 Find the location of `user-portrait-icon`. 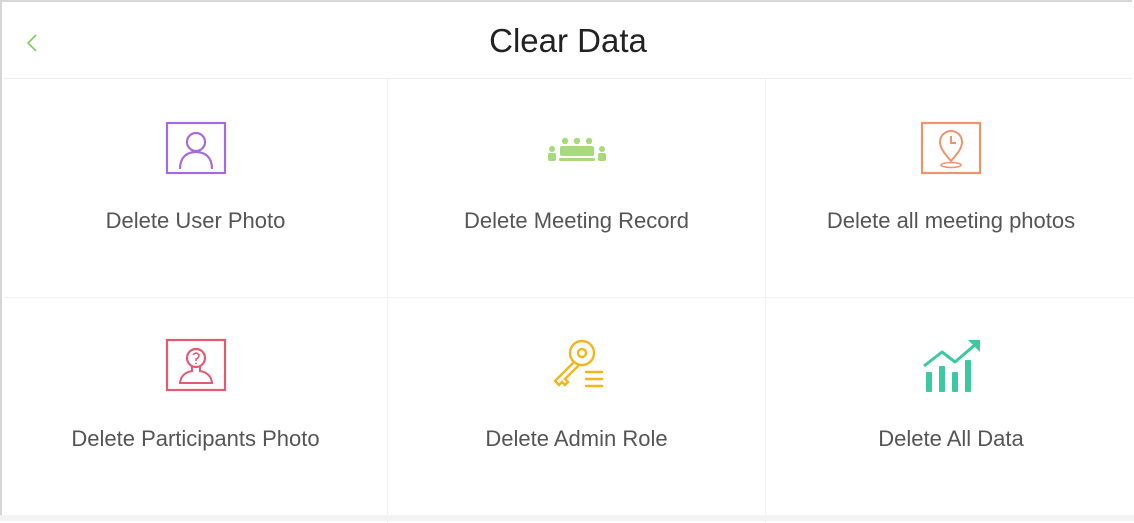

user-portrait-icon is located at coordinates (195, 148).